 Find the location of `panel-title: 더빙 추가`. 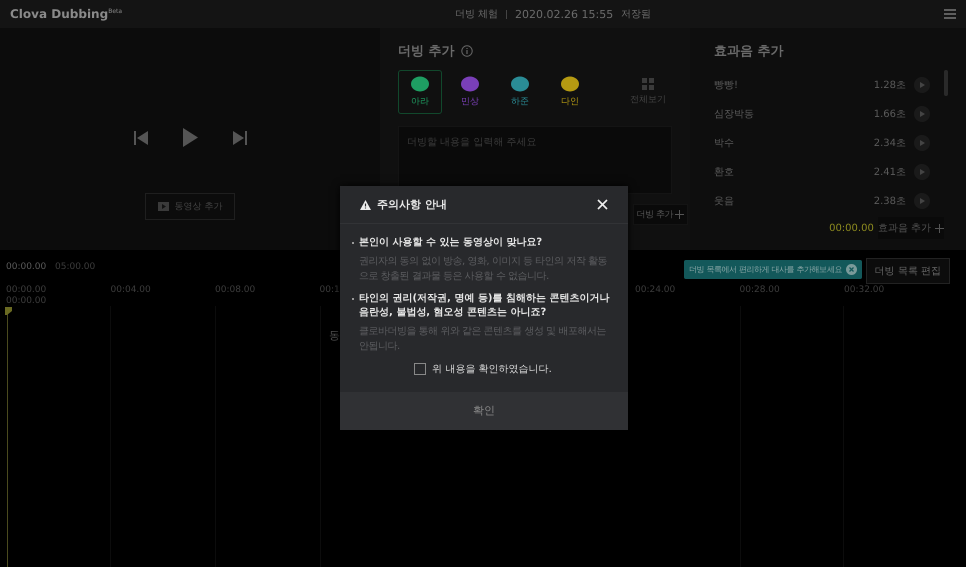

panel-title: 더빙 추가 is located at coordinates (426, 51).